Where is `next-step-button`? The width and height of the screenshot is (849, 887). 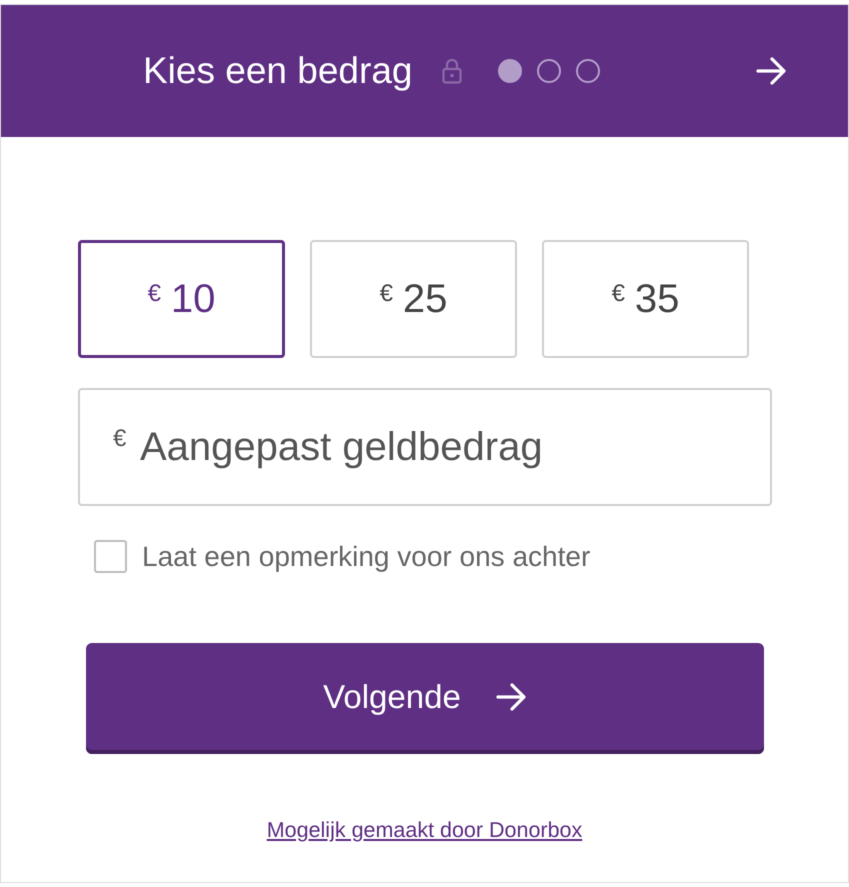 next-step-button is located at coordinates (771, 71).